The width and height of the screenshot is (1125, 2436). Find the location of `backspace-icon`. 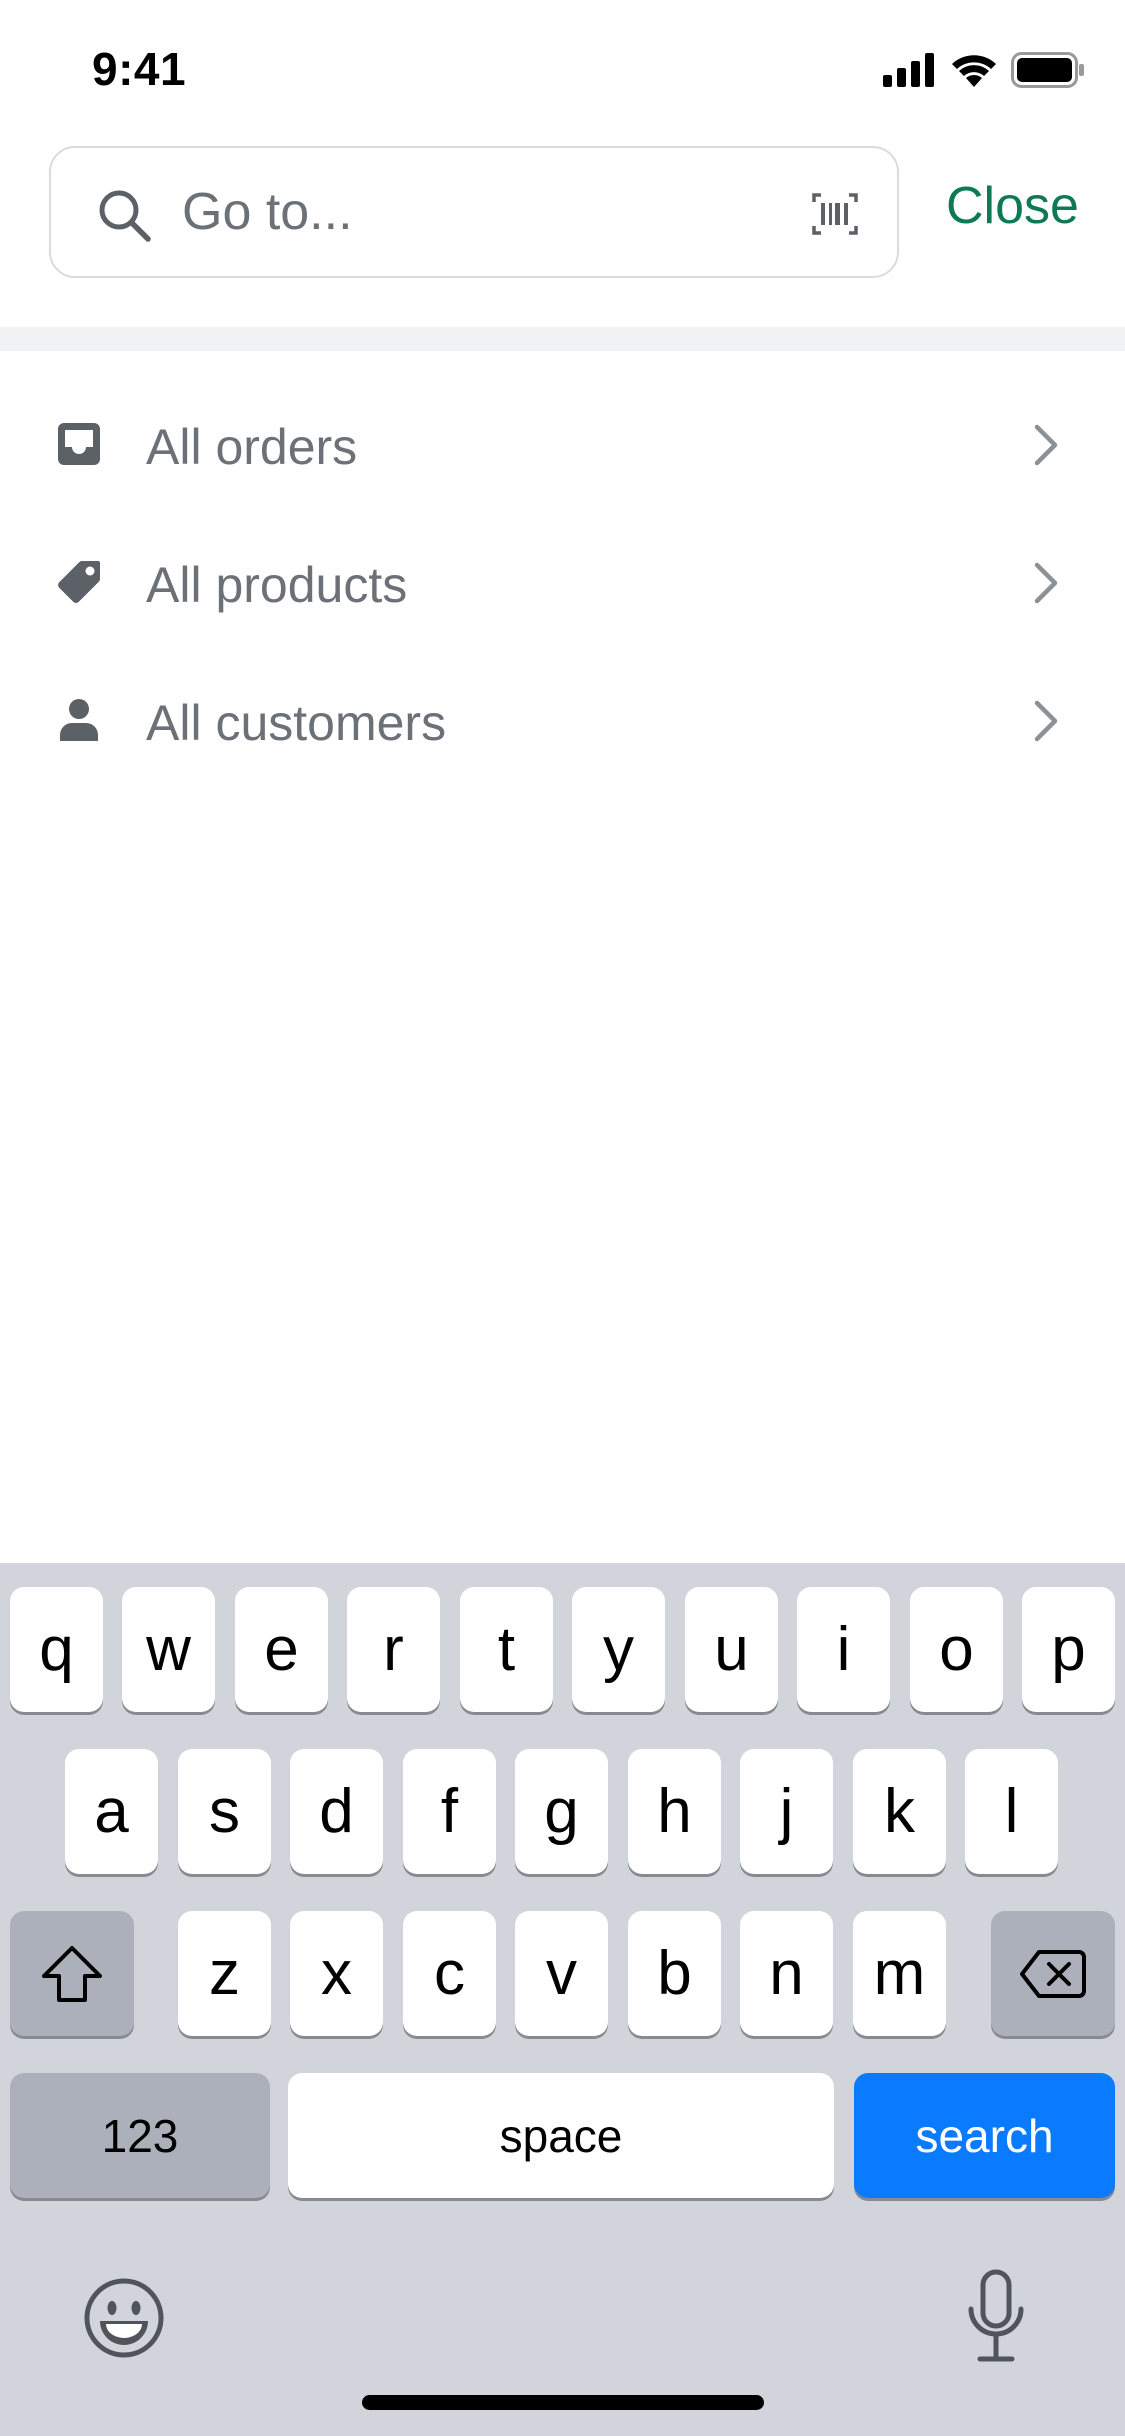

backspace-icon is located at coordinates (1053, 1973).